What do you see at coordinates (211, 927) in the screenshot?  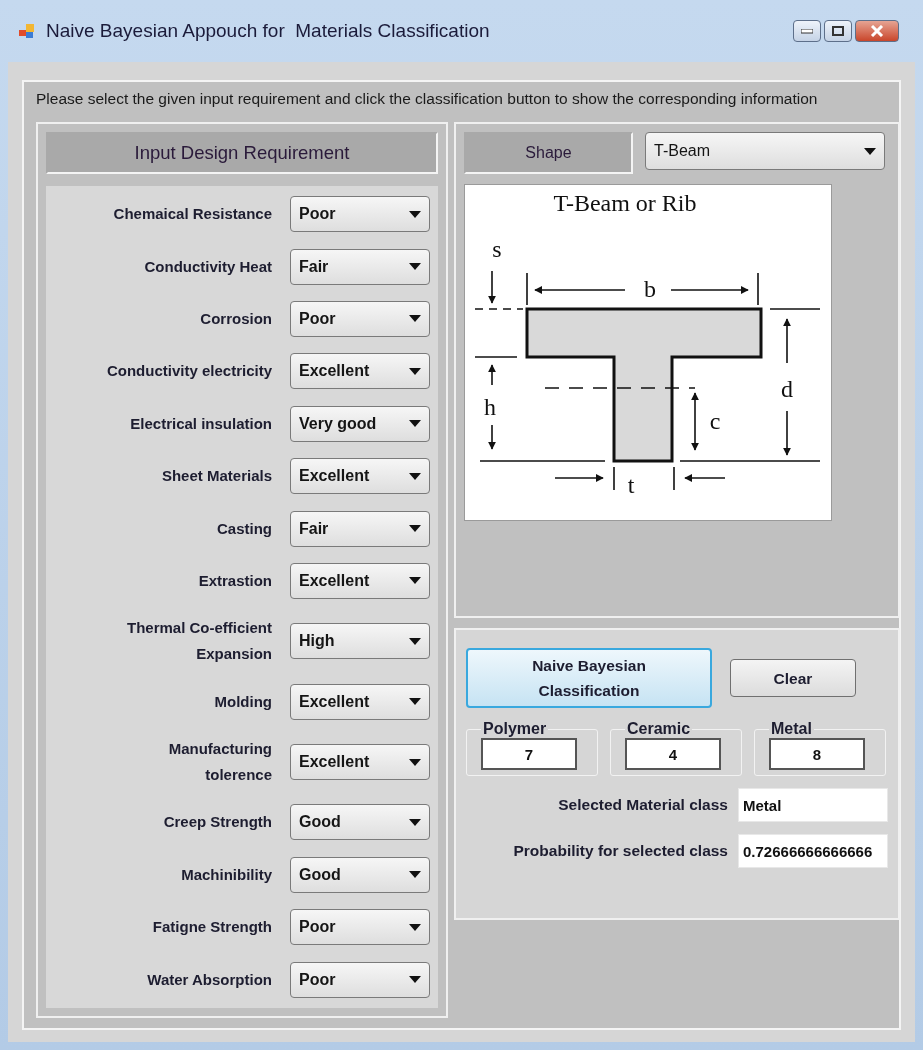 I see `requirement-label: Fatigne Strength` at bounding box center [211, 927].